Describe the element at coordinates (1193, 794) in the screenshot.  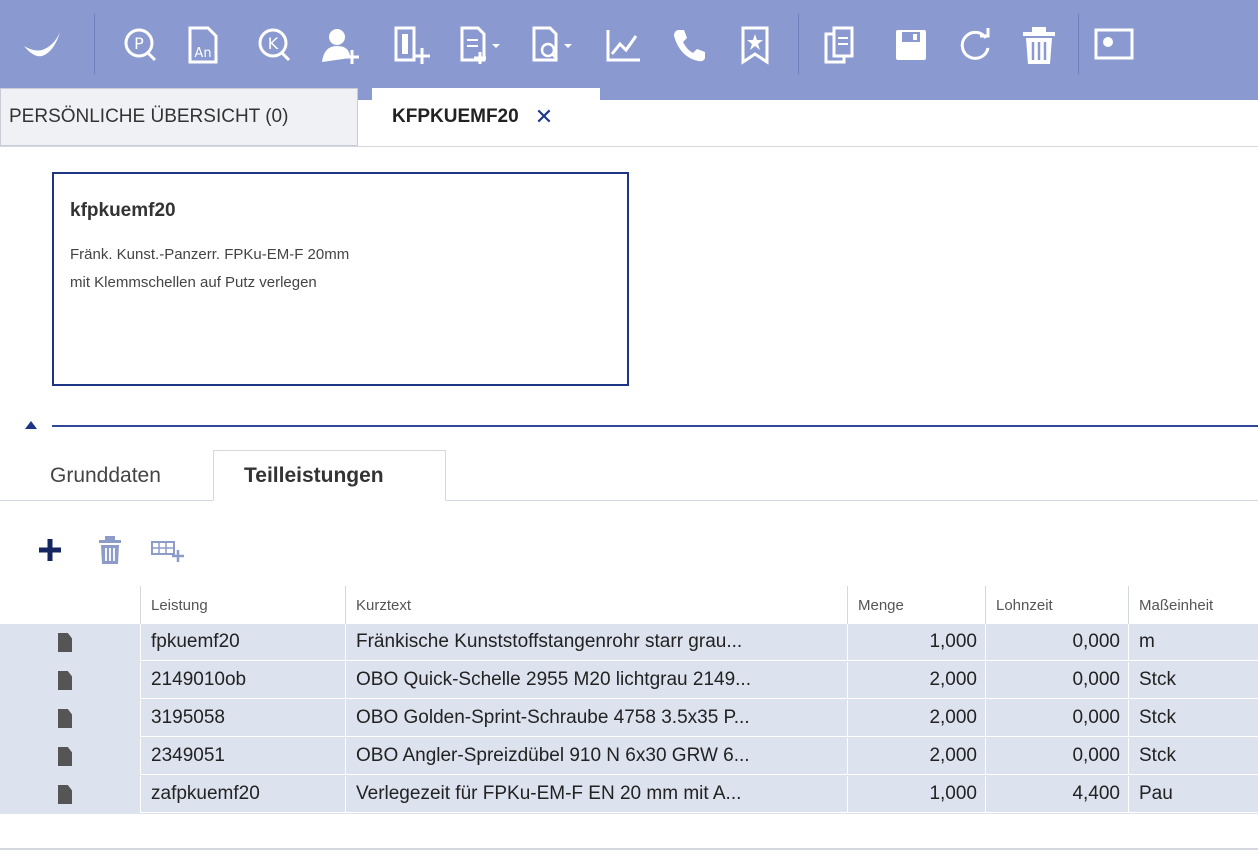
I see `cell-masseinheit: Pau` at that location.